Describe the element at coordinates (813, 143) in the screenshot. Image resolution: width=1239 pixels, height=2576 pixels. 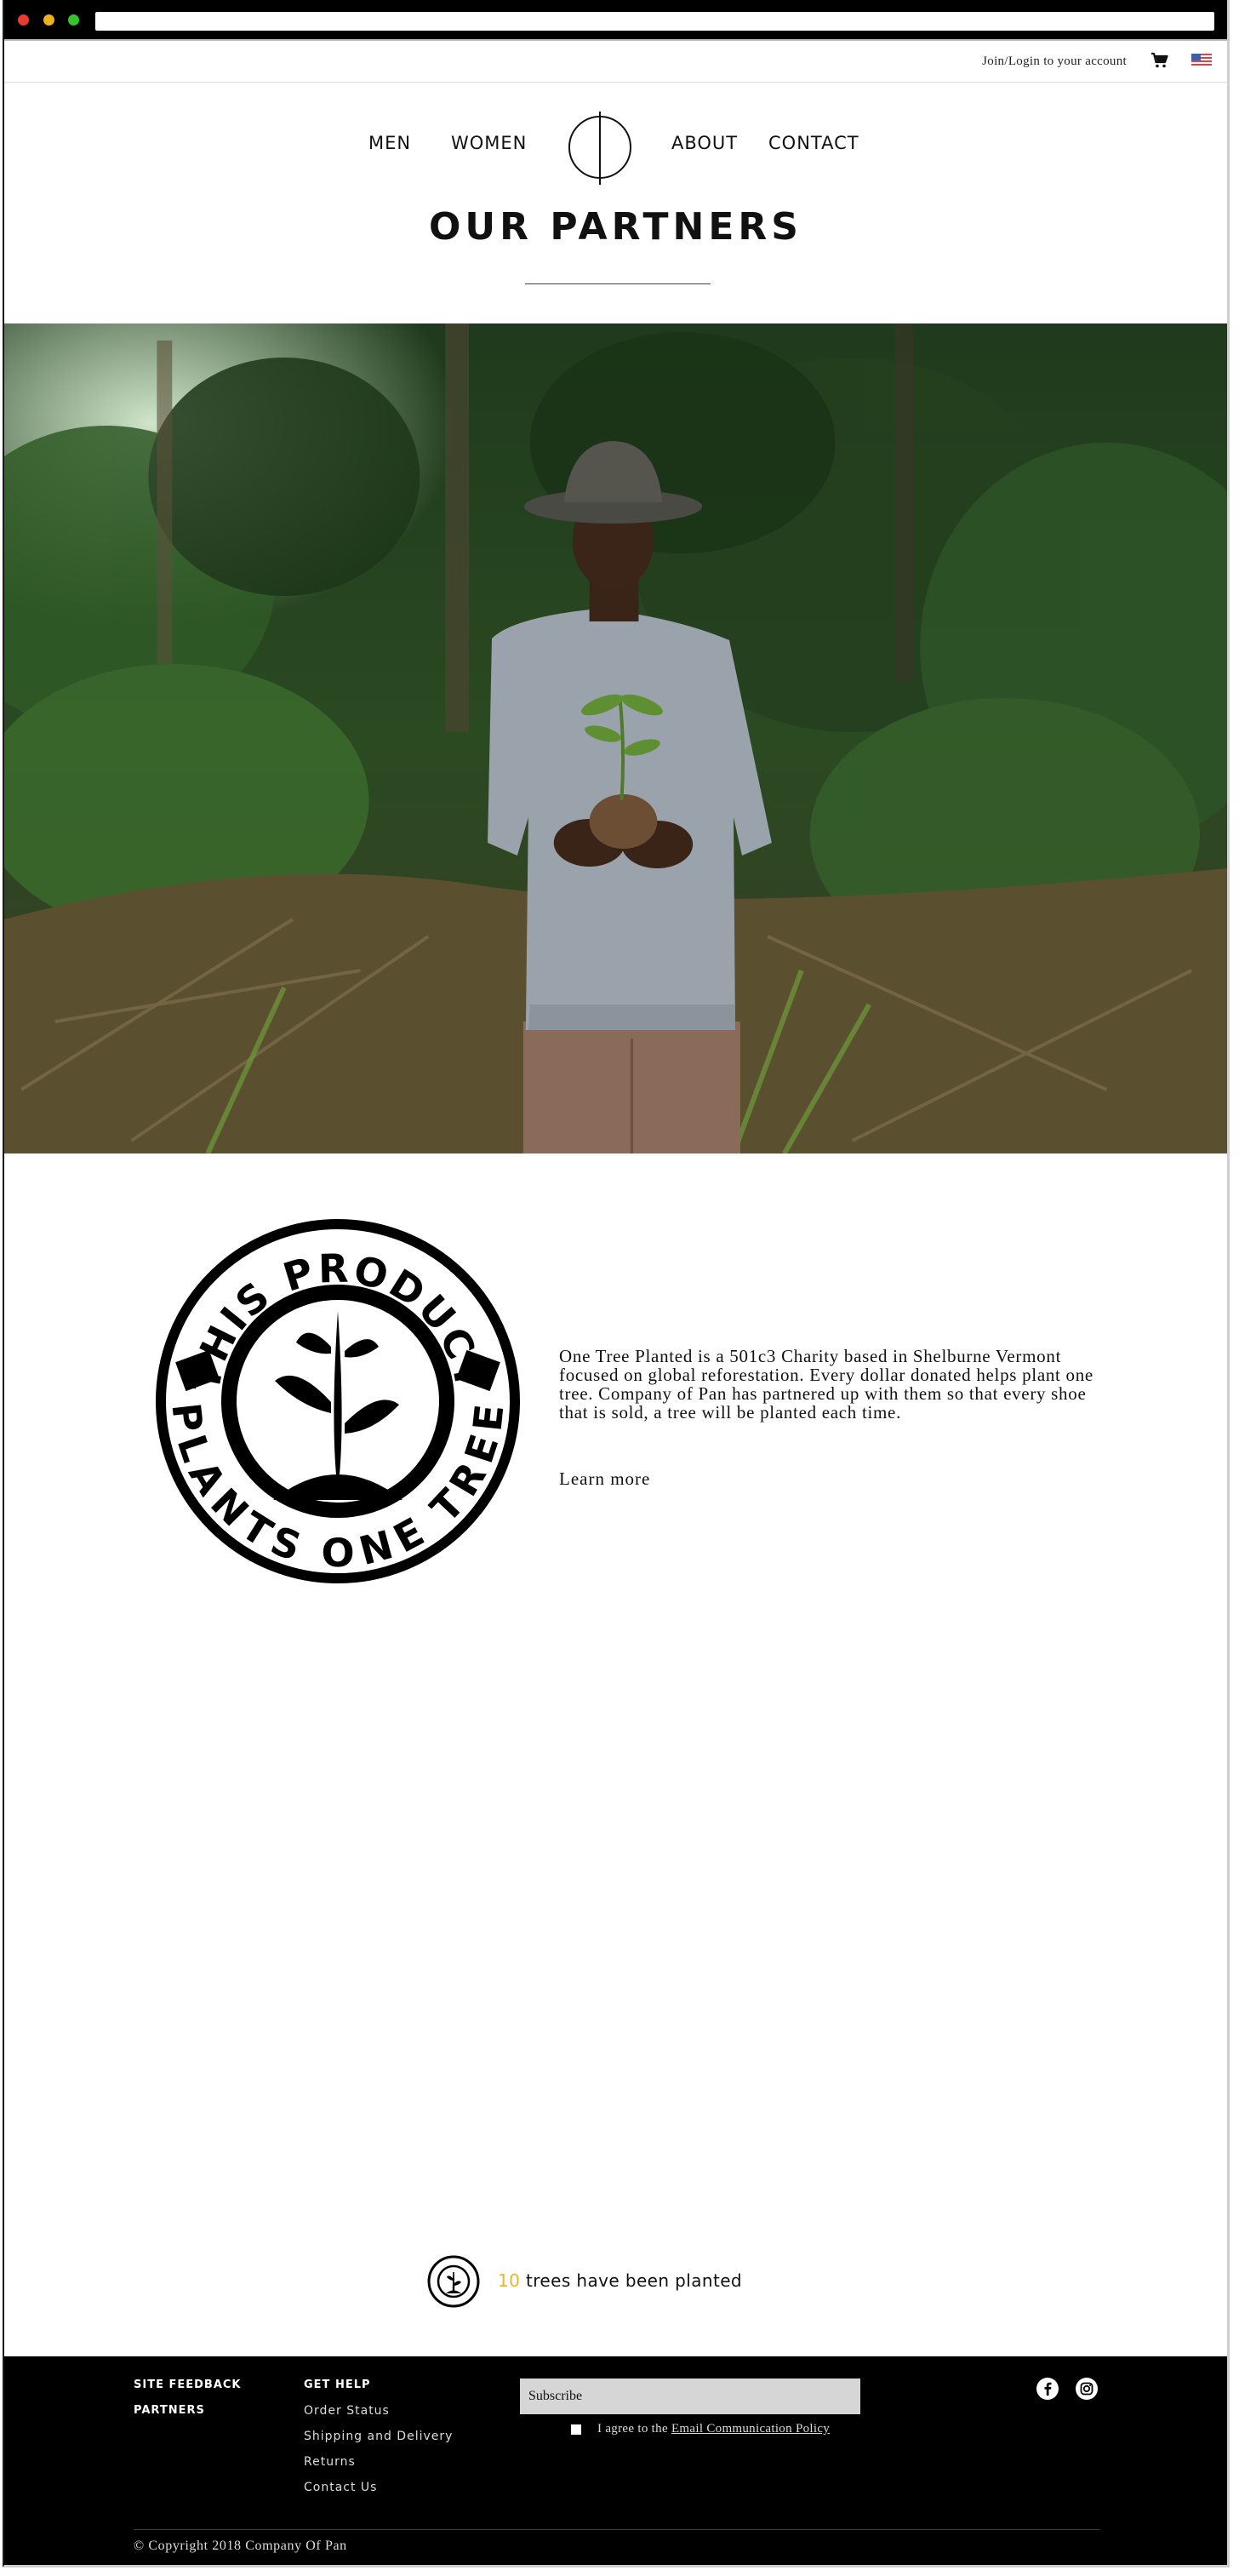
I see `nav-contact: CONTACT` at that location.